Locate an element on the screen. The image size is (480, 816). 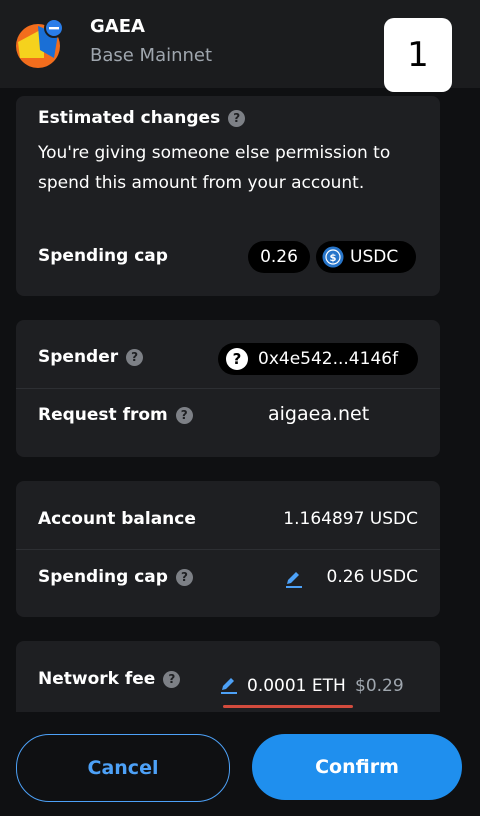
fee-underline is located at coordinates (288, 706).